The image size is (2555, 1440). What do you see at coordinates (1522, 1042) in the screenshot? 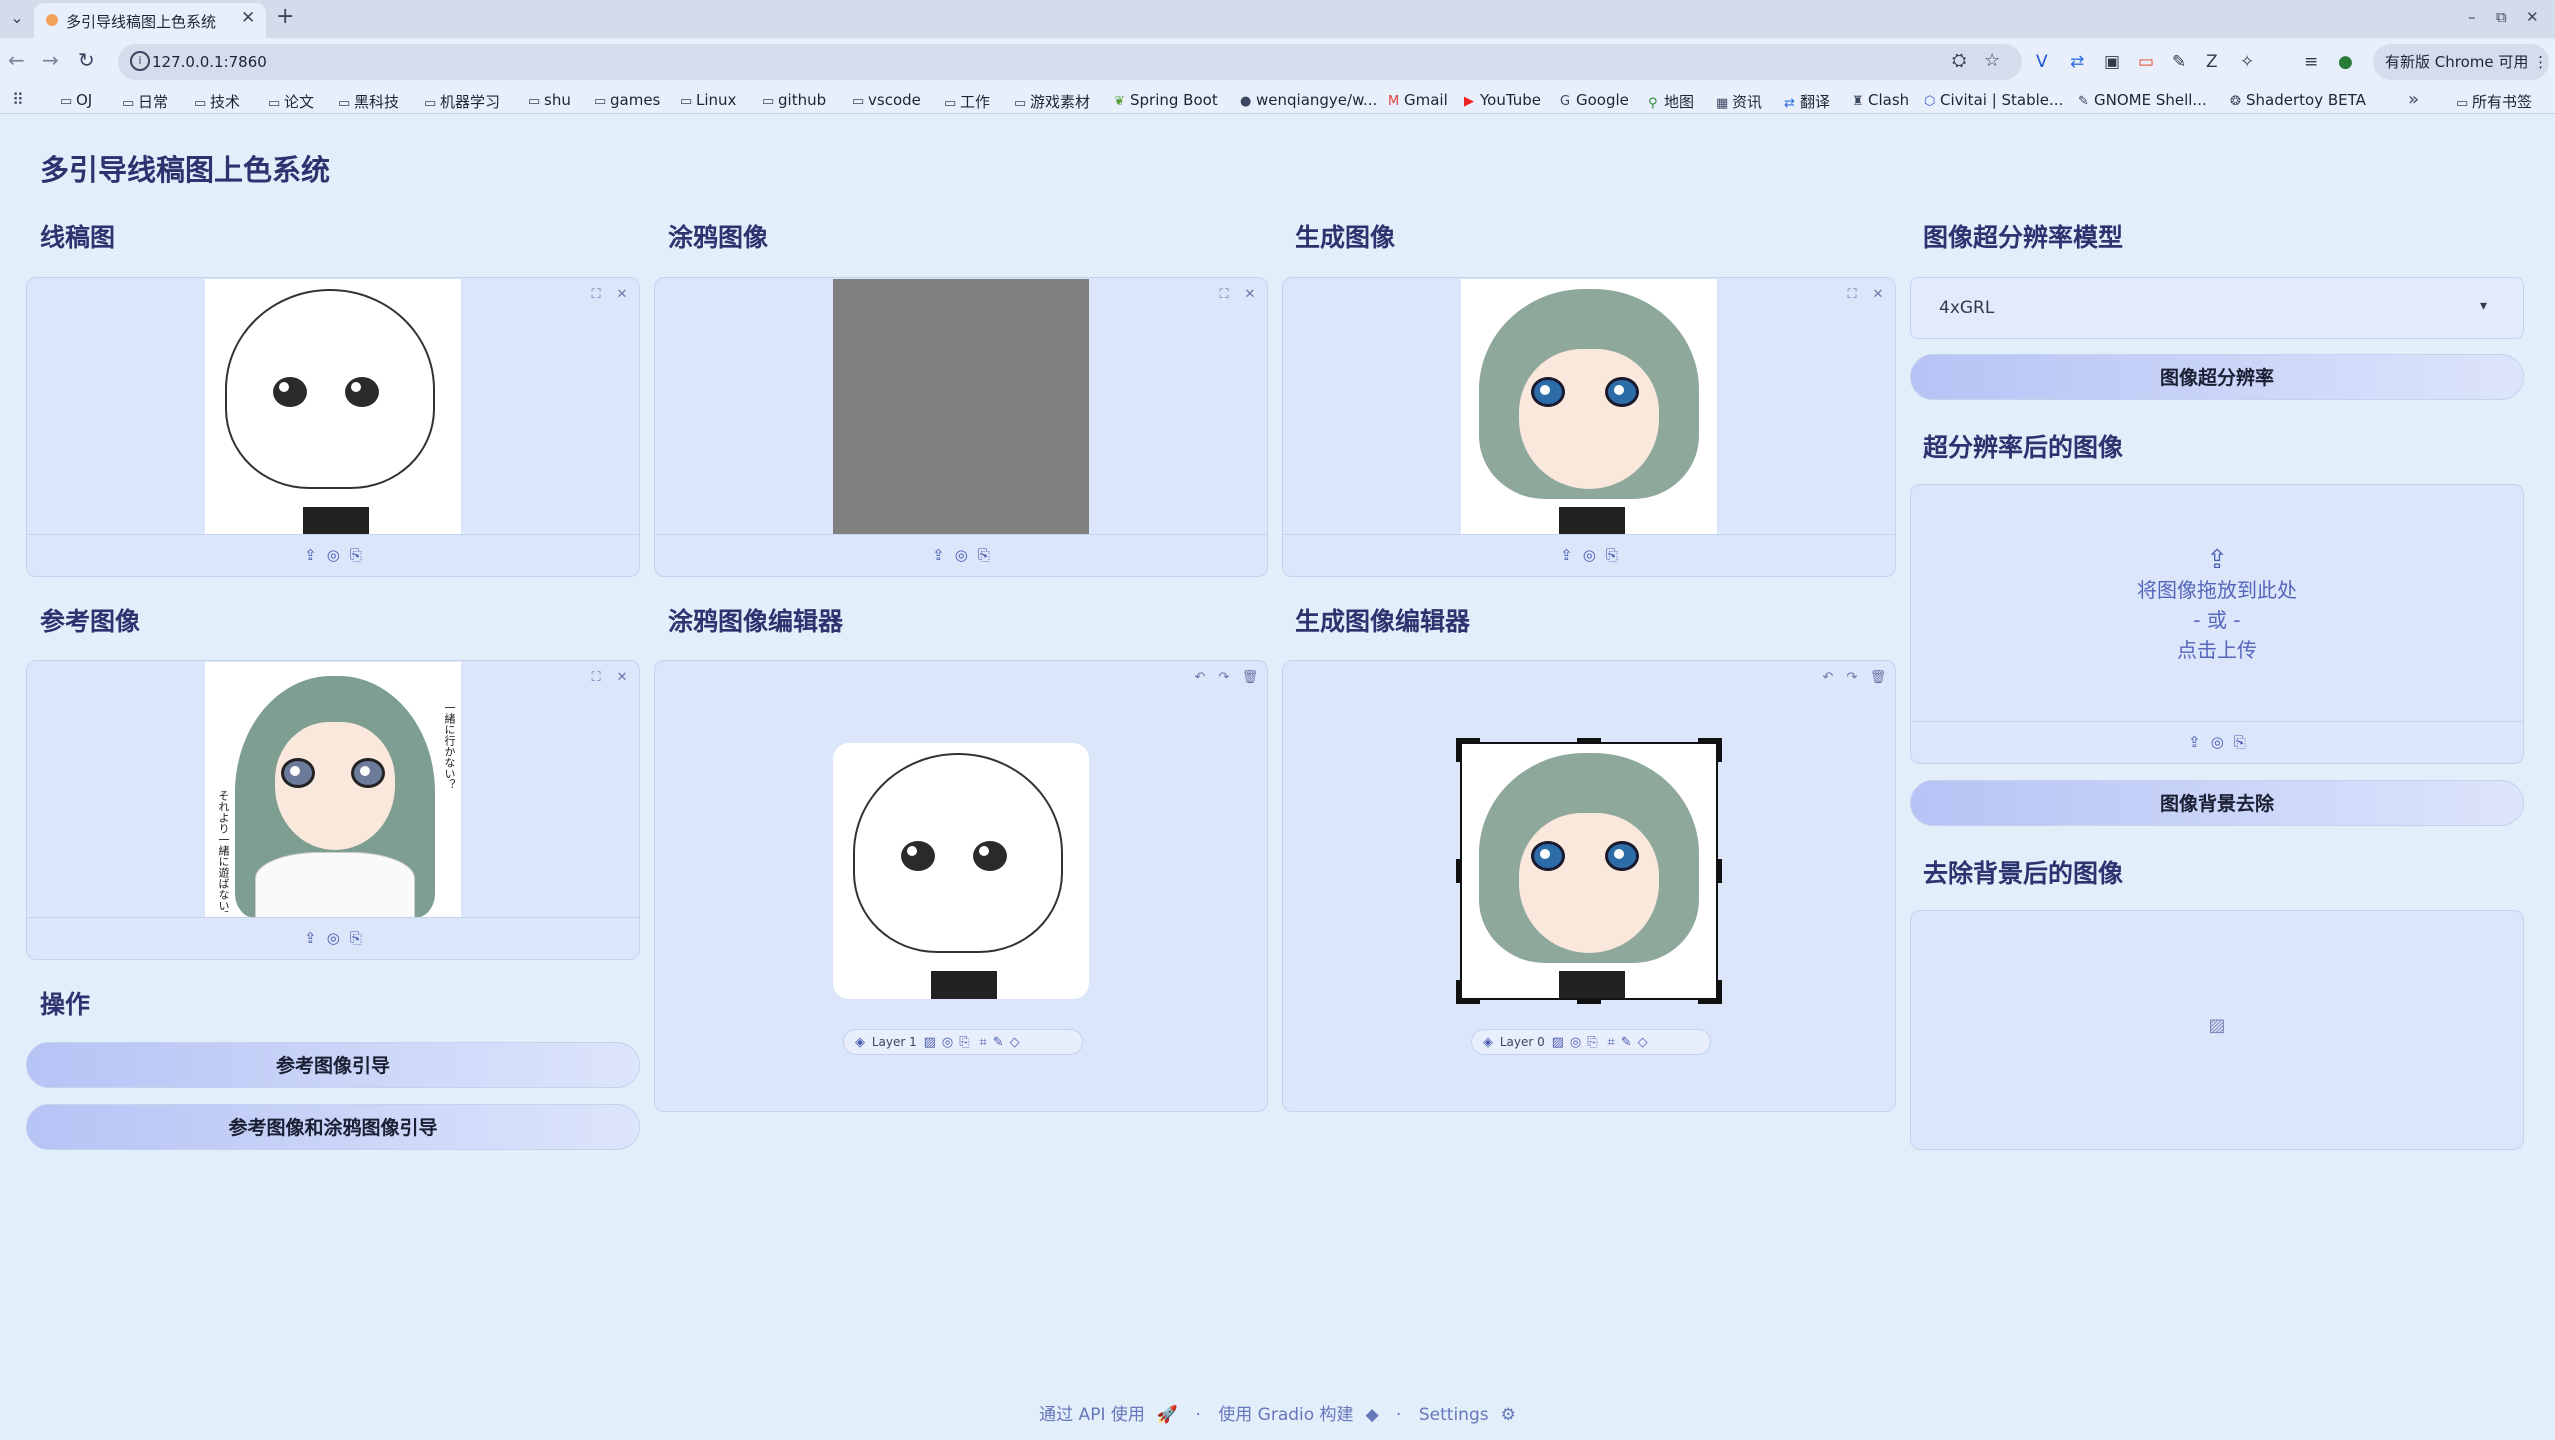
I see `layer-label: Layer 0` at bounding box center [1522, 1042].